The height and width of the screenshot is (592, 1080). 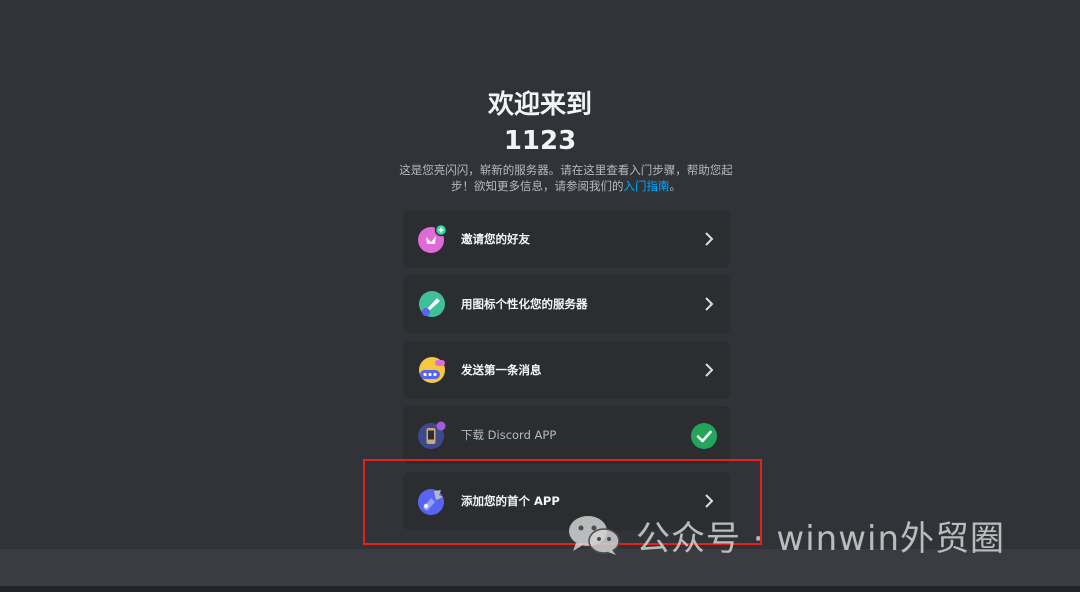 What do you see at coordinates (510, 501) in the screenshot?
I see `step-label: 添加您的首个 APP` at bounding box center [510, 501].